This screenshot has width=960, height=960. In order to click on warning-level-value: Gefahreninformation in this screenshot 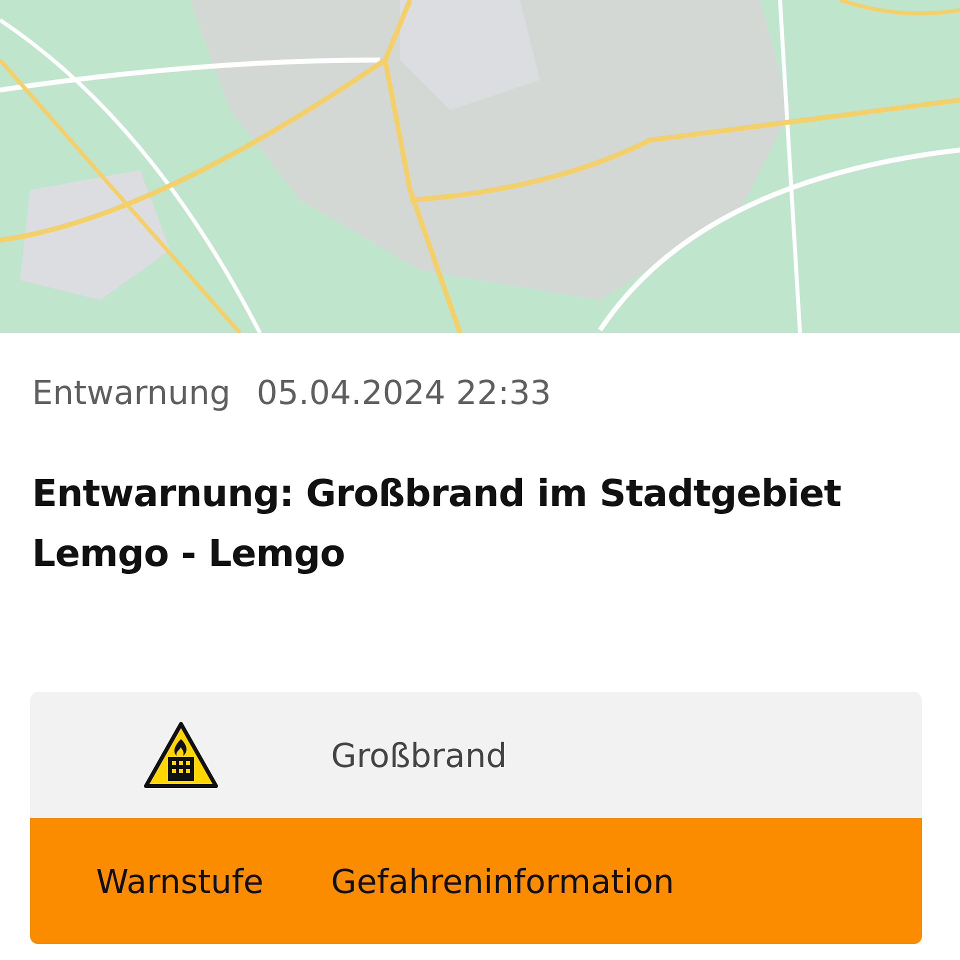, I will do `click(503, 881)`.